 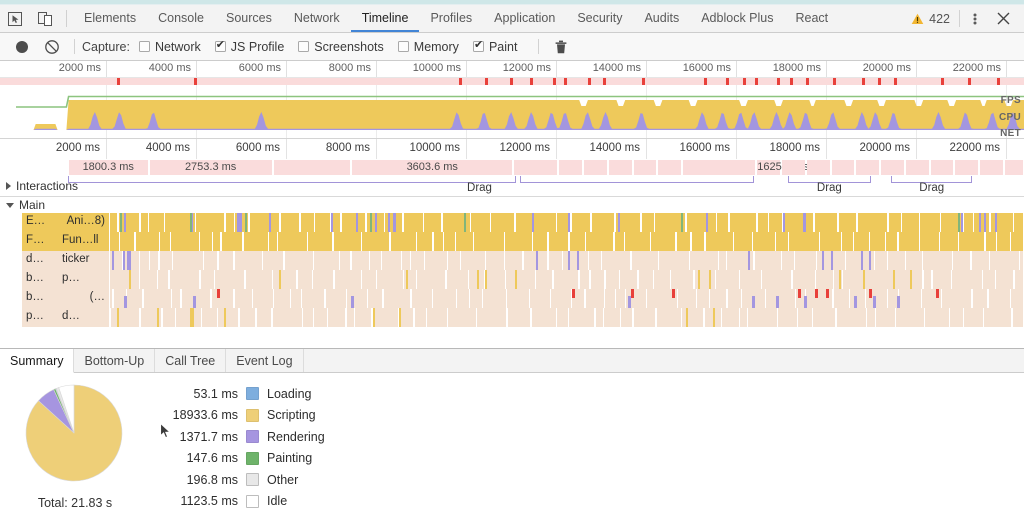 I want to click on legend-row: 53.1 ms Loading, so click(x=236, y=394).